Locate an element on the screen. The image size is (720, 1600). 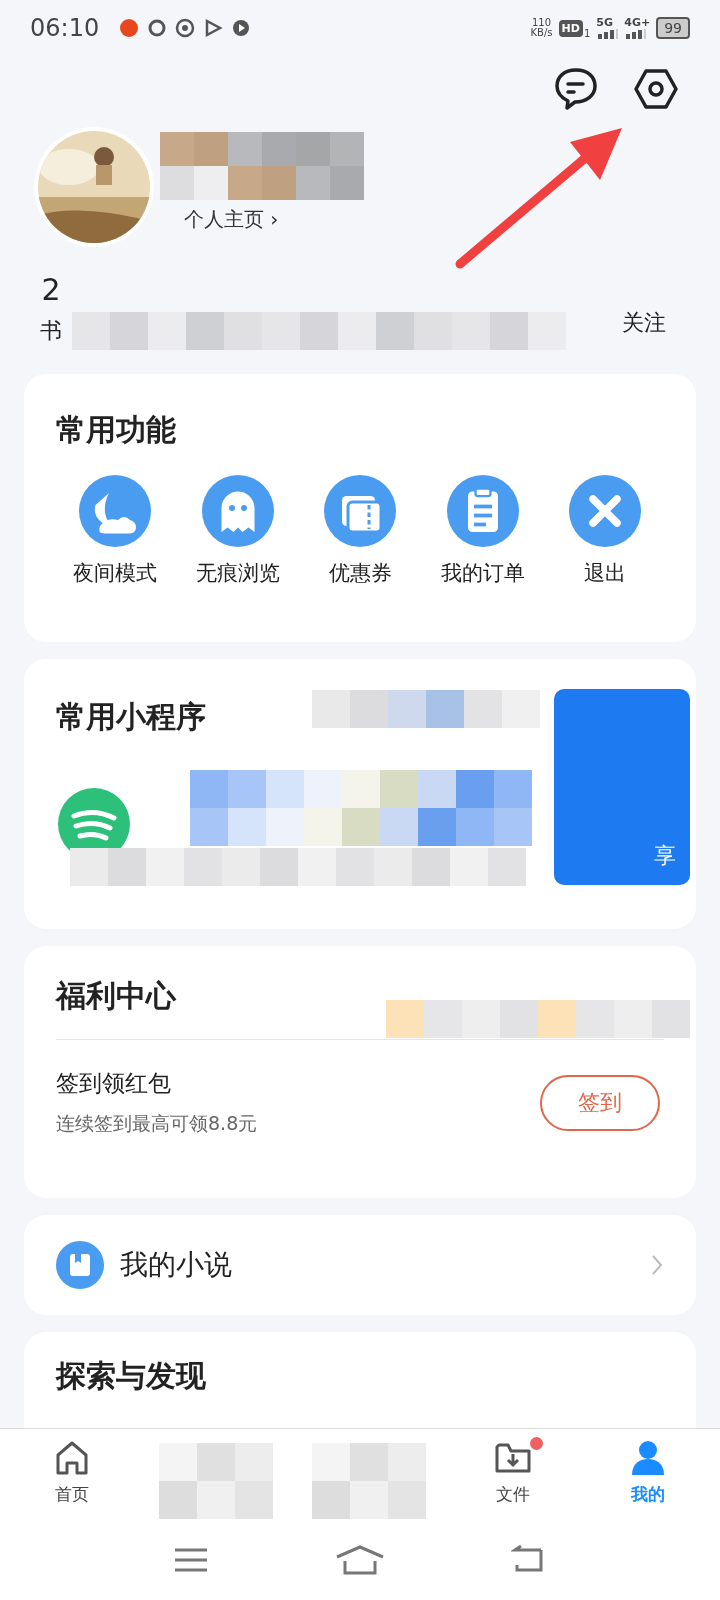
banner-text: 享 is located at coordinates (665, 856).